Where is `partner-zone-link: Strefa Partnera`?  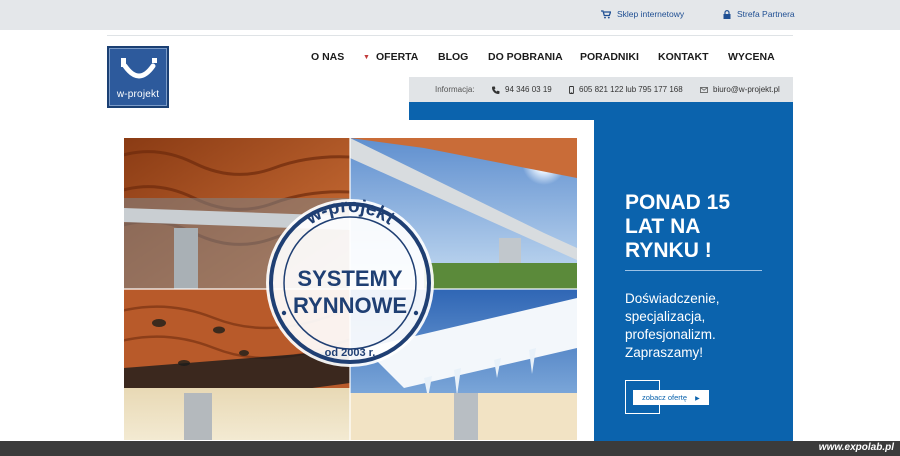 partner-zone-link: Strefa Partnera is located at coordinates (759, 14).